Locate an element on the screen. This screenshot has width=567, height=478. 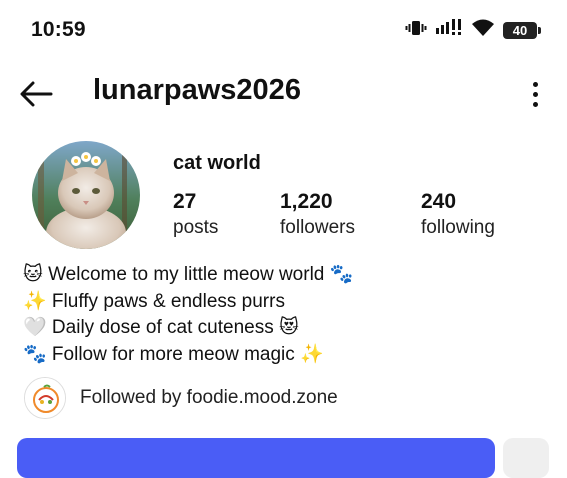
back-button is located at coordinates (36, 94).